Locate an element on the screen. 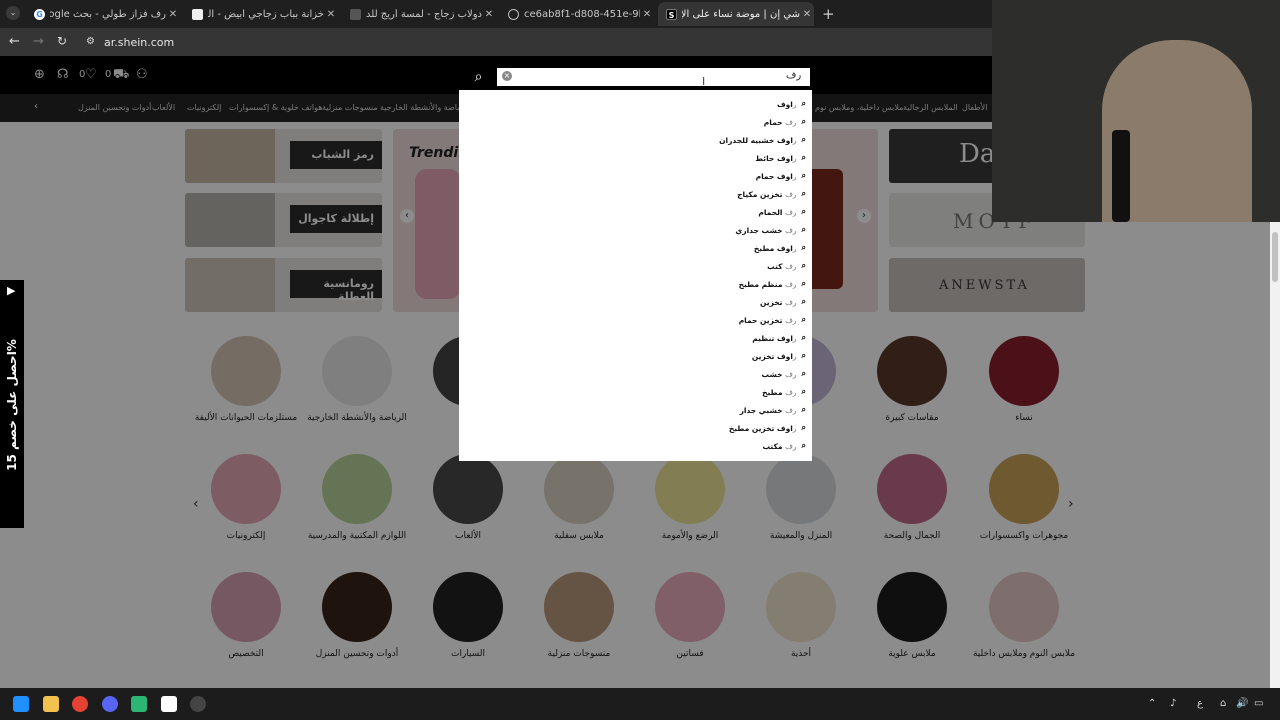 This screenshot has height=720, width=1280. back-arrow-icon: ← is located at coordinates (14, 41).